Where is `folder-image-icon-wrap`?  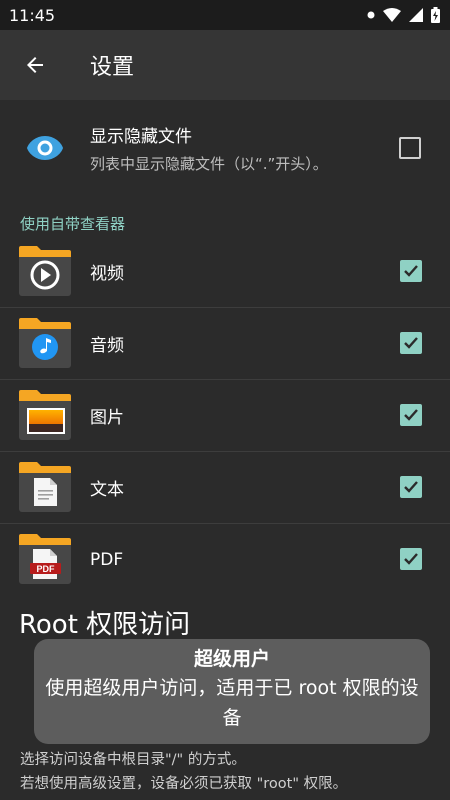 folder-image-icon-wrap is located at coordinates (45, 416).